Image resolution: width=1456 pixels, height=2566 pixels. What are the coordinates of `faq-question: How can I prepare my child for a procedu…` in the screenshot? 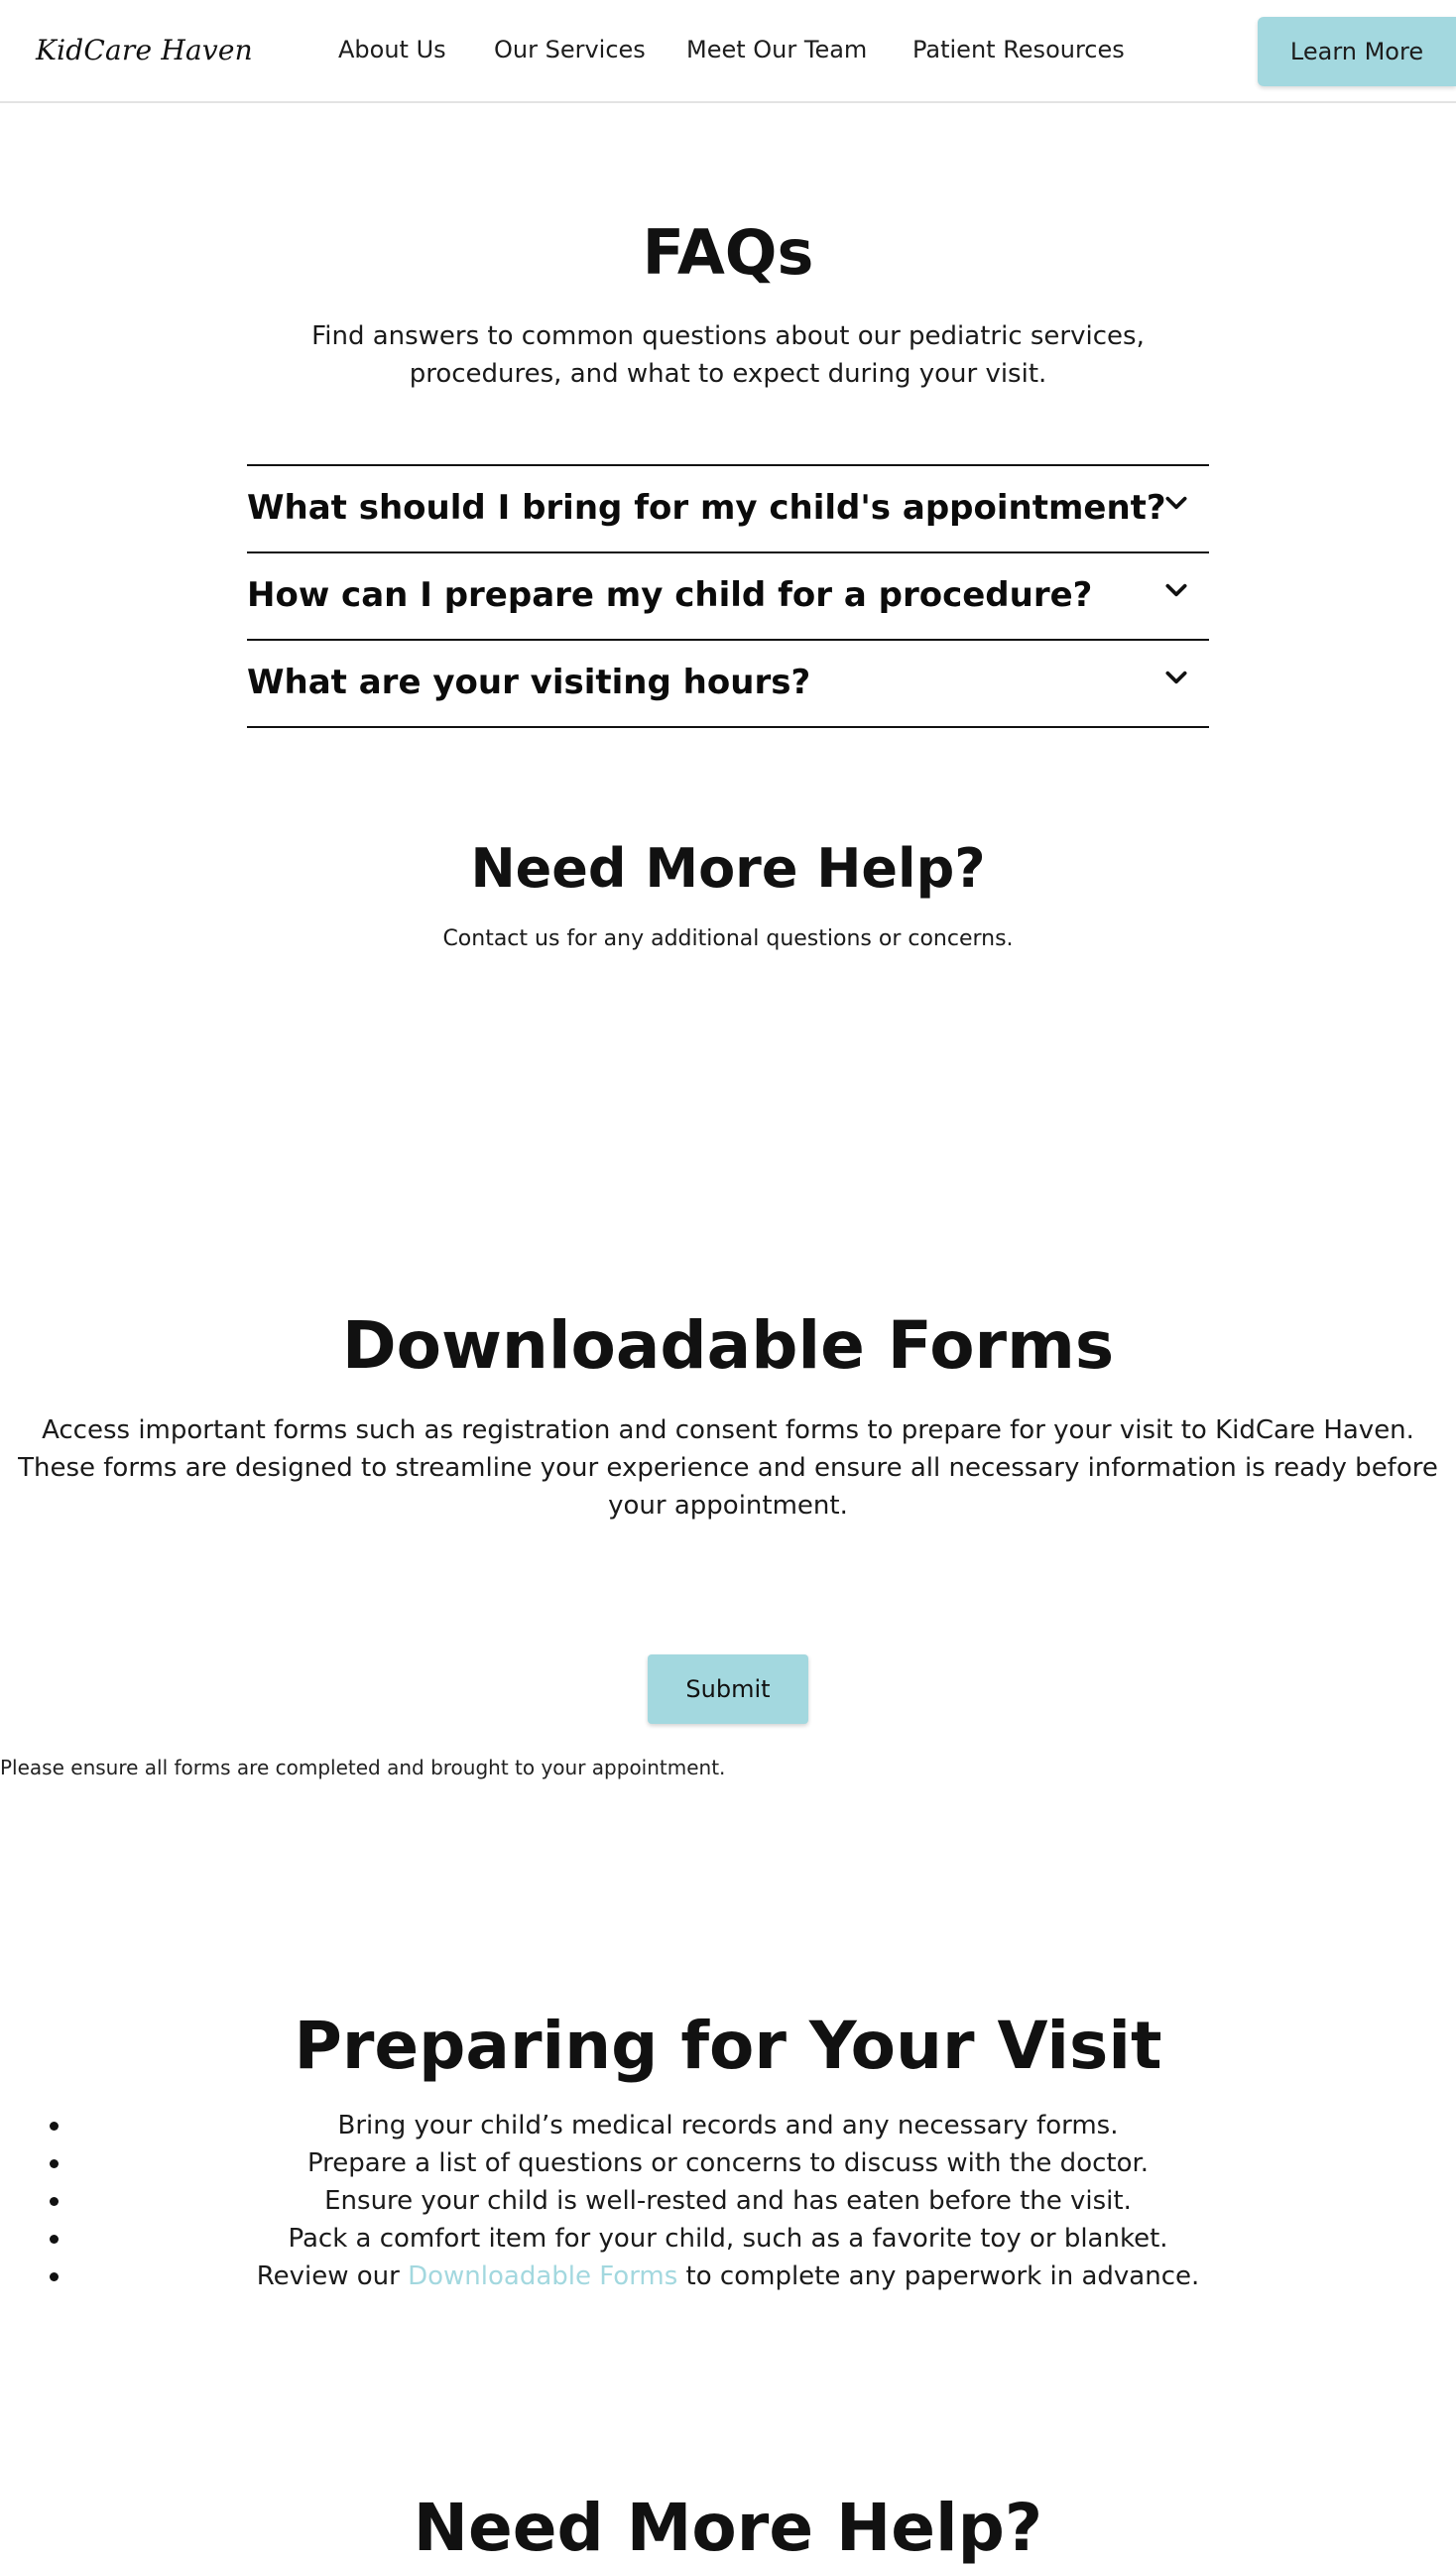 It's located at (670, 595).